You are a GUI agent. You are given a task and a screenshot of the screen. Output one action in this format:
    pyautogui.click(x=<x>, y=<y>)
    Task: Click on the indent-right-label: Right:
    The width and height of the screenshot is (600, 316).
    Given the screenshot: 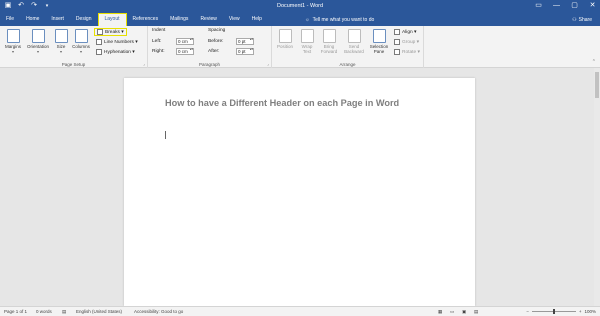 What is the action you would take?
    pyautogui.click(x=158, y=51)
    